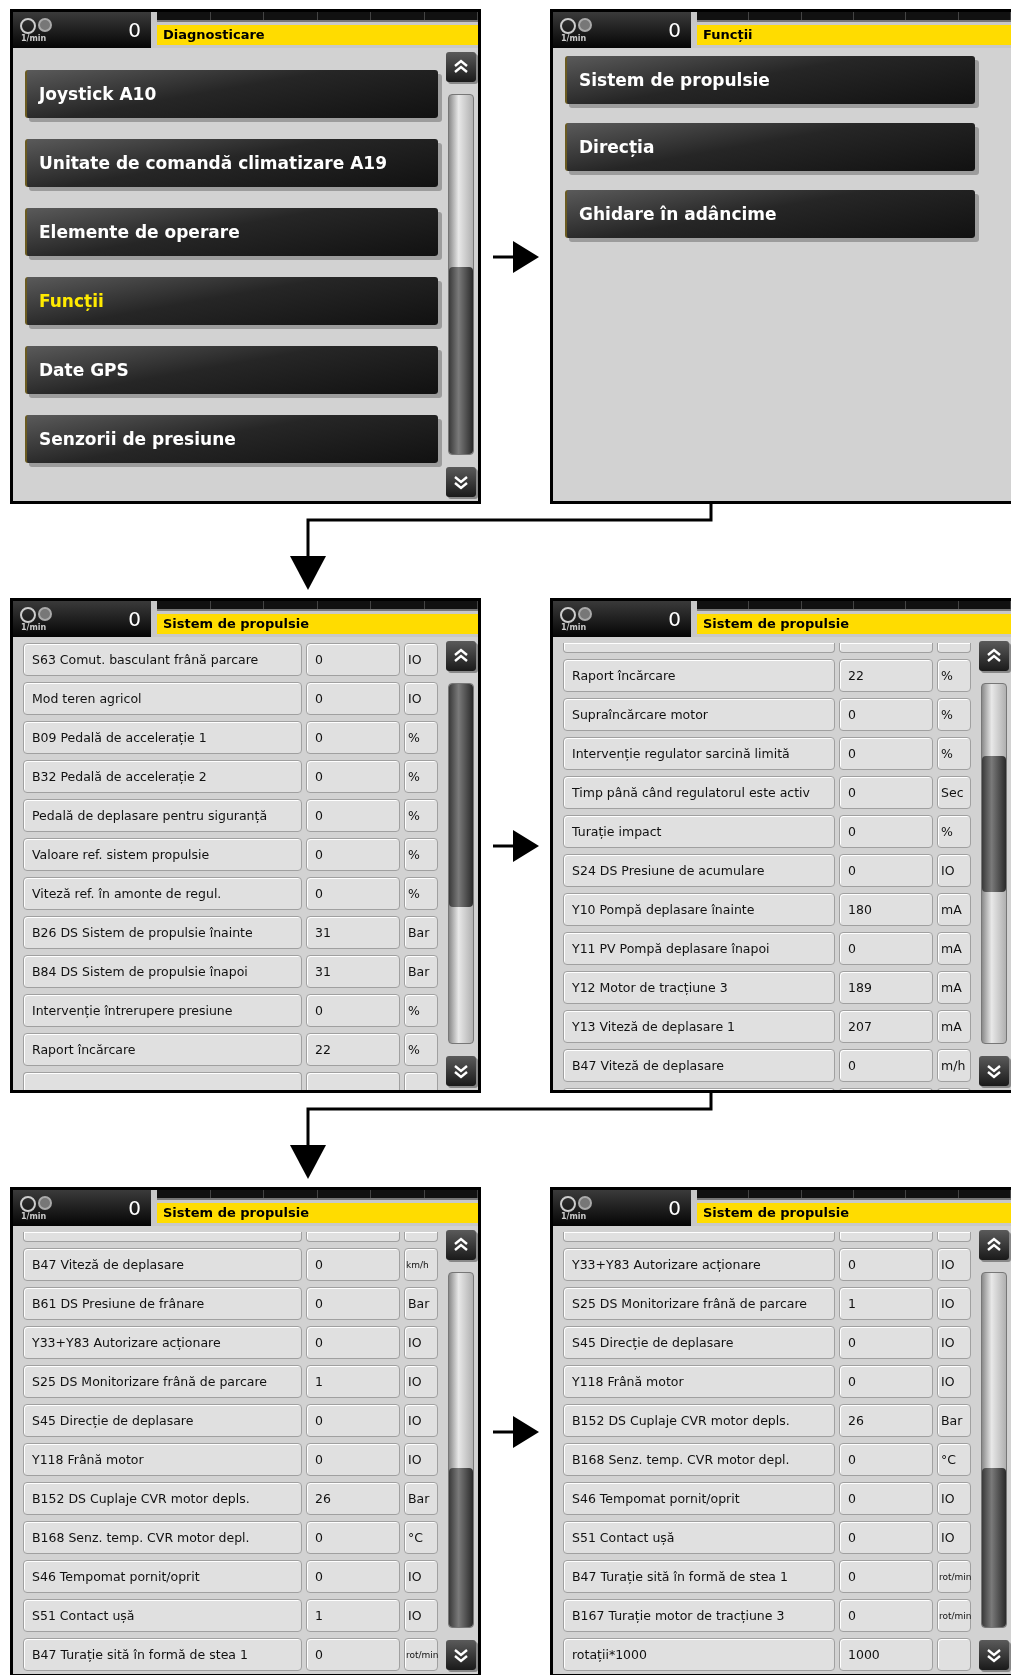 The width and height of the screenshot is (1011, 1675). Describe the element at coordinates (162, 1576) in the screenshot. I see `parameter-name: S46 Tempomat pornit/oprit` at that location.